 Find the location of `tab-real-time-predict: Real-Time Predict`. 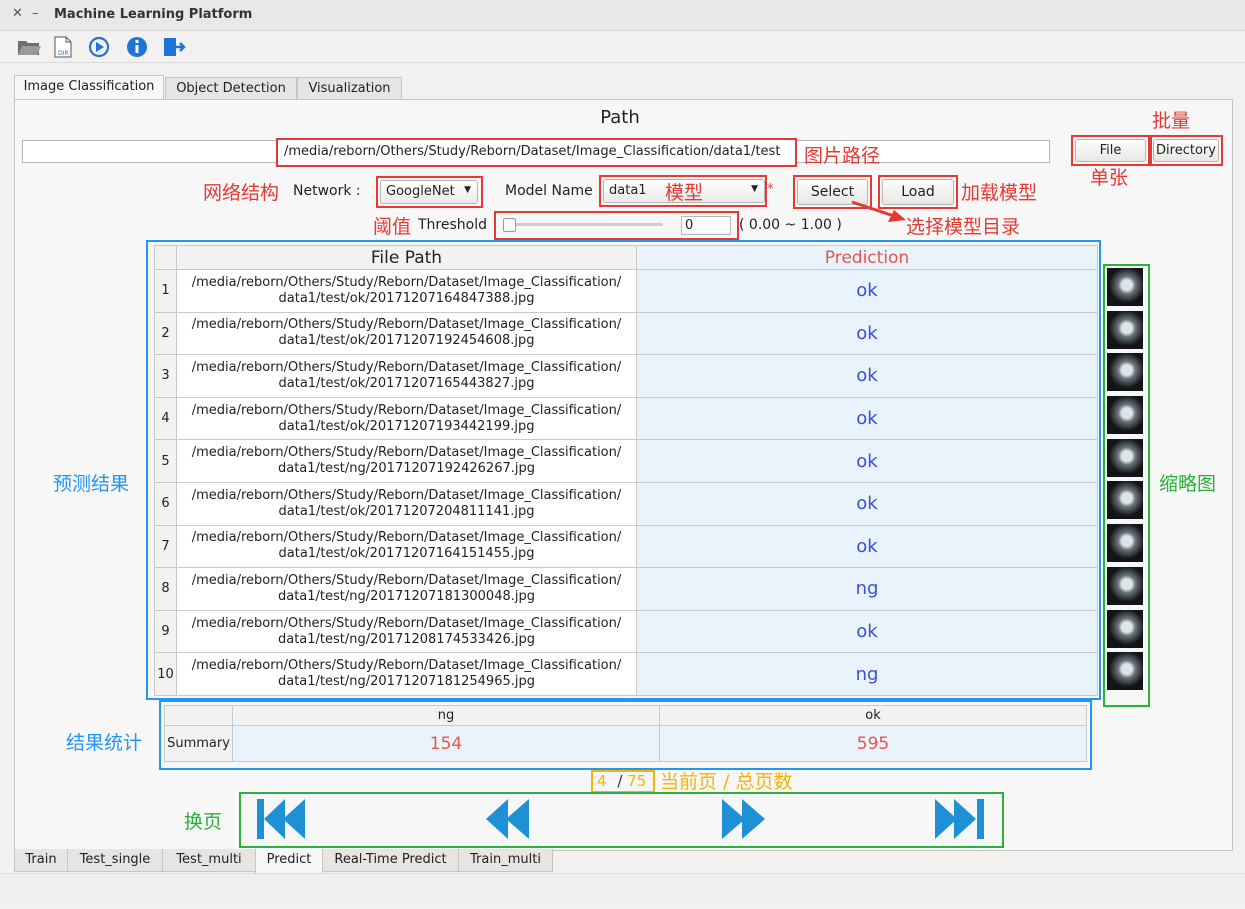

tab-real-time-predict: Real-Time Predict is located at coordinates (390, 860).